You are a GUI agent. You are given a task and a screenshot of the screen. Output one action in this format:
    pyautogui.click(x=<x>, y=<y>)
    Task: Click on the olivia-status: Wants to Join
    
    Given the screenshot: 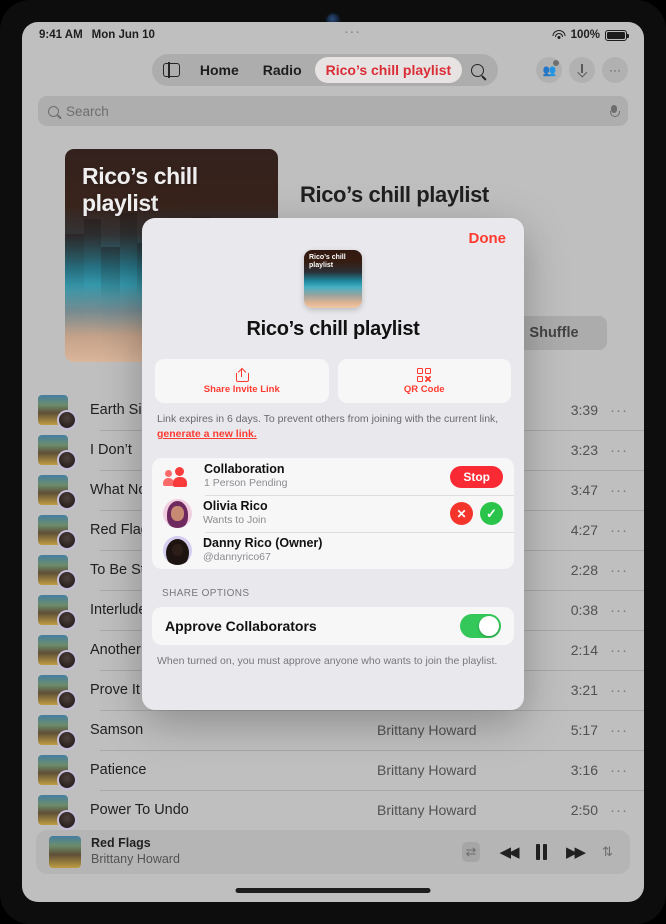 What is the action you would take?
    pyautogui.click(x=235, y=520)
    